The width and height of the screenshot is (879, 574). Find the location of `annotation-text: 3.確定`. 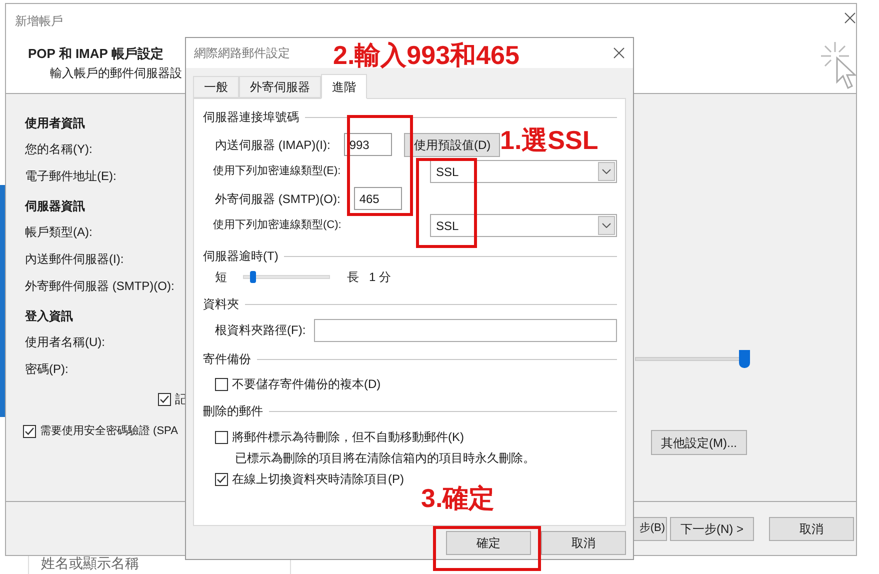

annotation-text: 3.確定 is located at coordinates (458, 498).